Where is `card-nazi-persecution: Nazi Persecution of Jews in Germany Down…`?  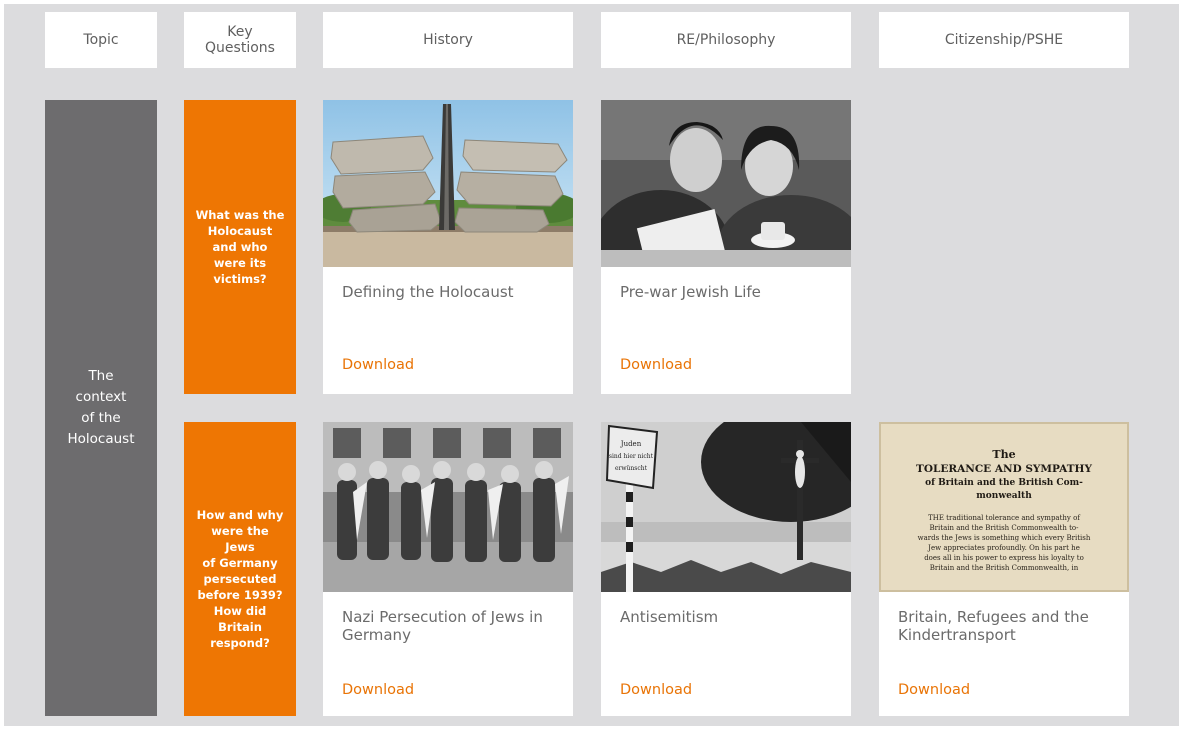
card-nazi-persecution: Nazi Persecution of Jews in Germany Down… is located at coordinates (448, 569).